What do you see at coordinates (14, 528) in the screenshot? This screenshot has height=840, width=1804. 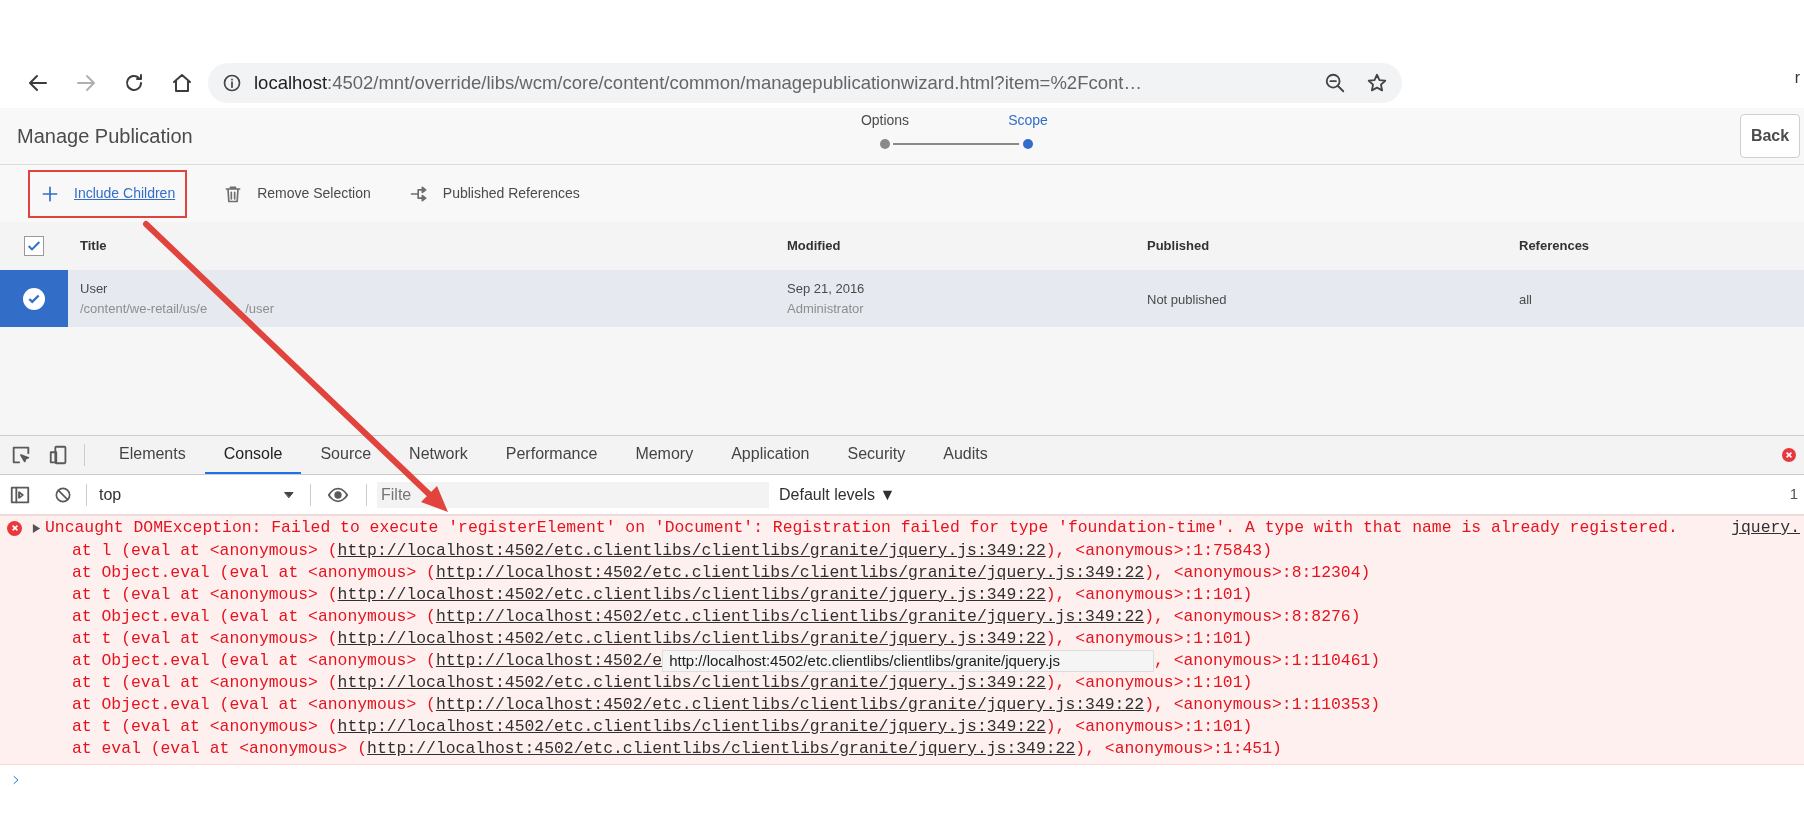 I see `error-icon` at bounding box center [14, 528].